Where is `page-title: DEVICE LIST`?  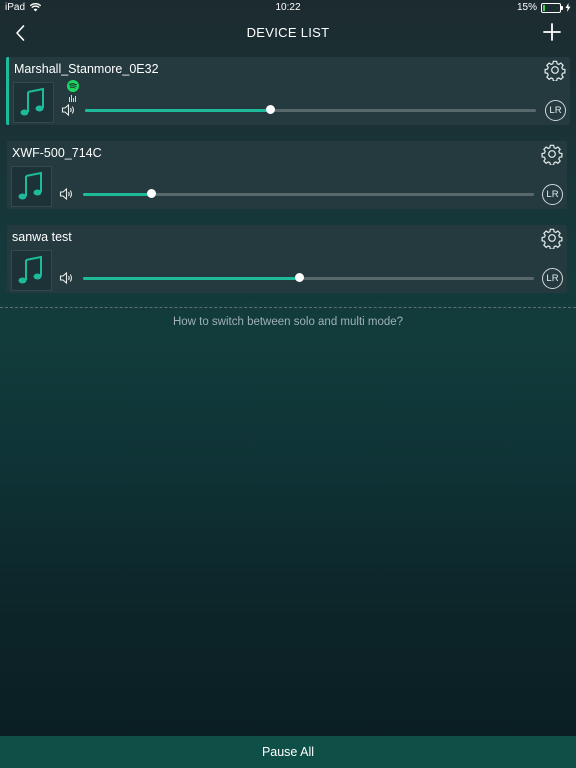 page-title: DEVICE LIST is located at coordinates (288, 32).